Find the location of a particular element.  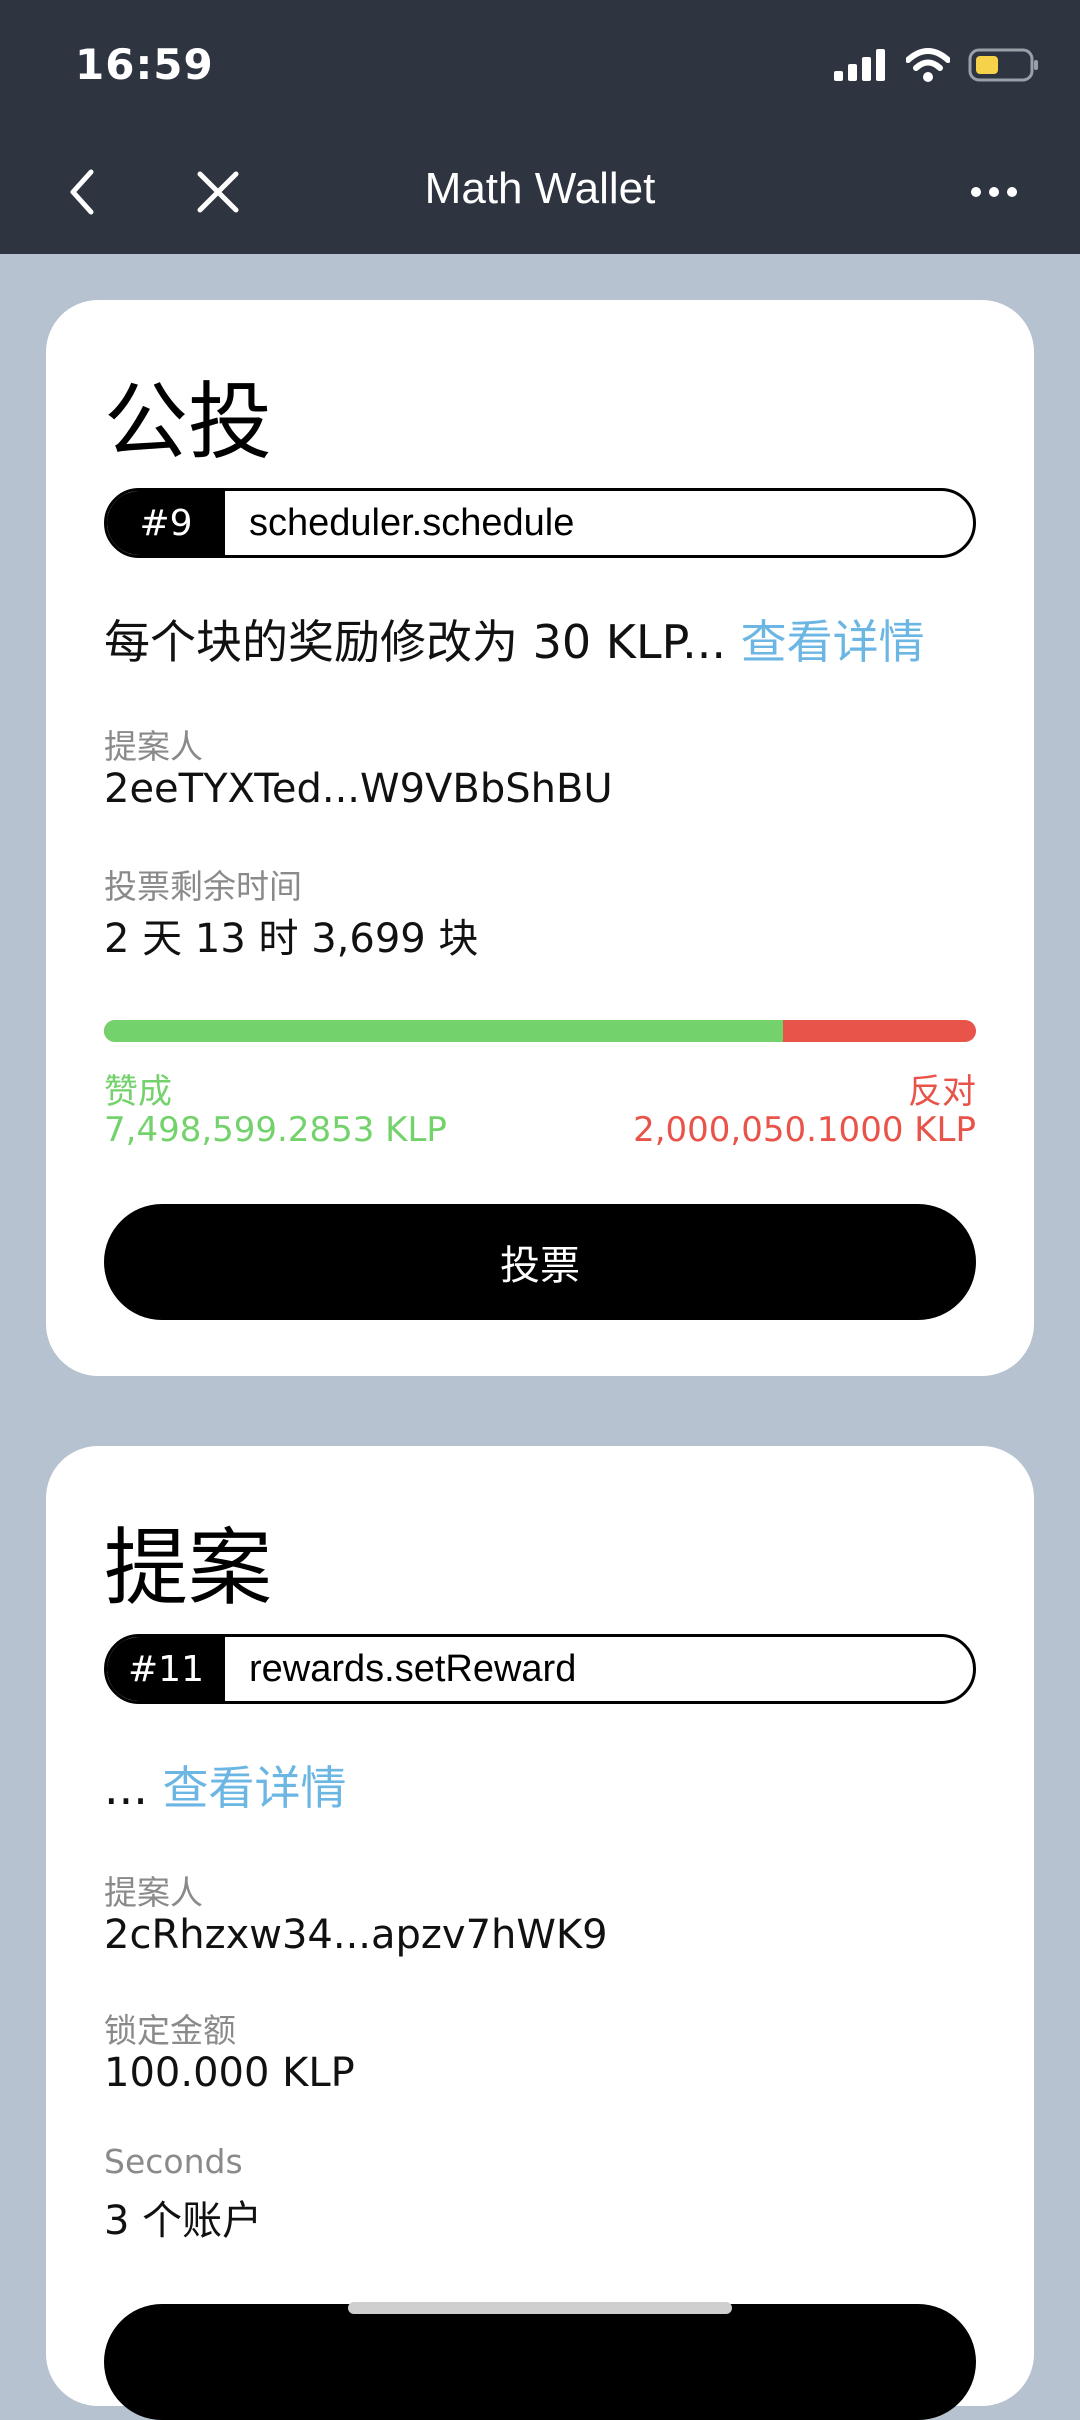

navigation-bar: Math Wallet is located at coordinates (540, 192).